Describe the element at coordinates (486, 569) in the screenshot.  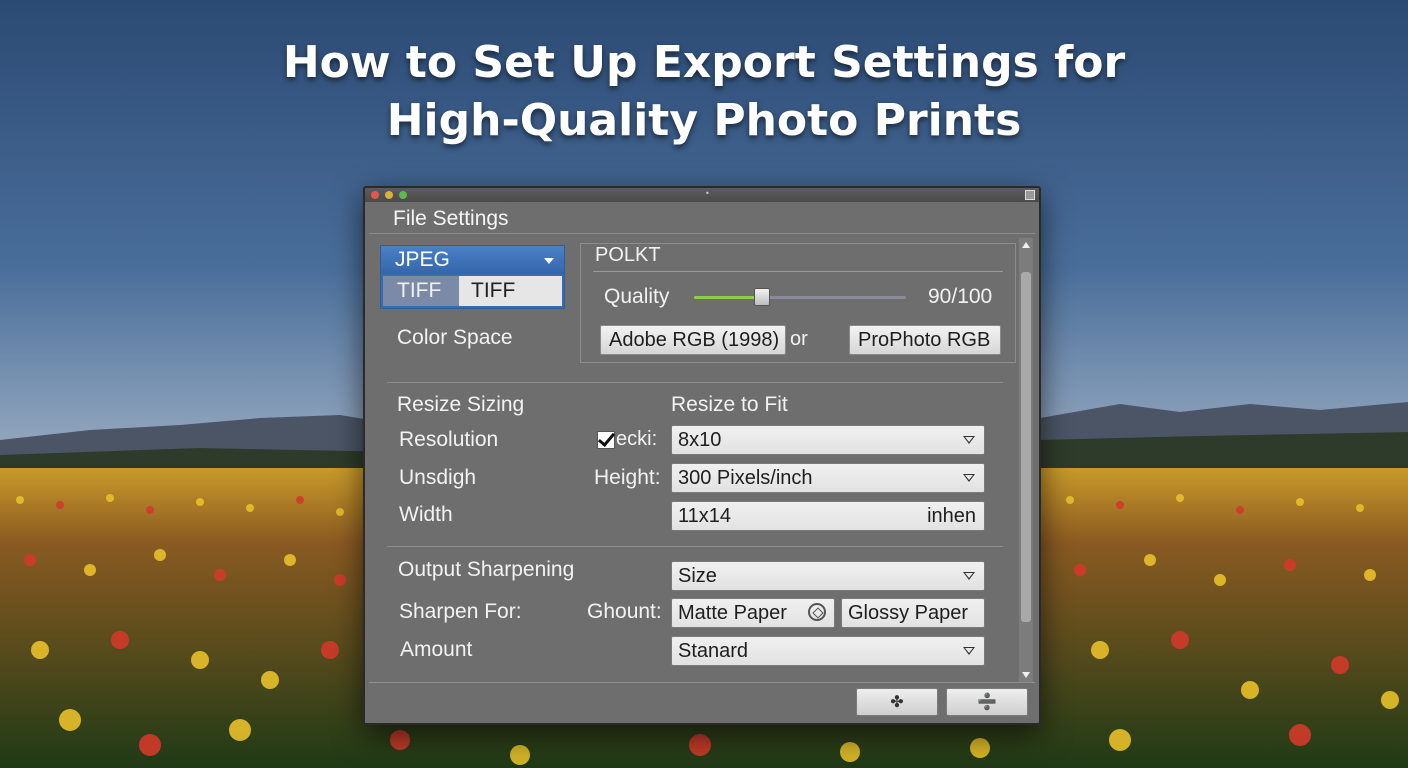
I see `output-sharpening-label: Output Sharpening` at that location.